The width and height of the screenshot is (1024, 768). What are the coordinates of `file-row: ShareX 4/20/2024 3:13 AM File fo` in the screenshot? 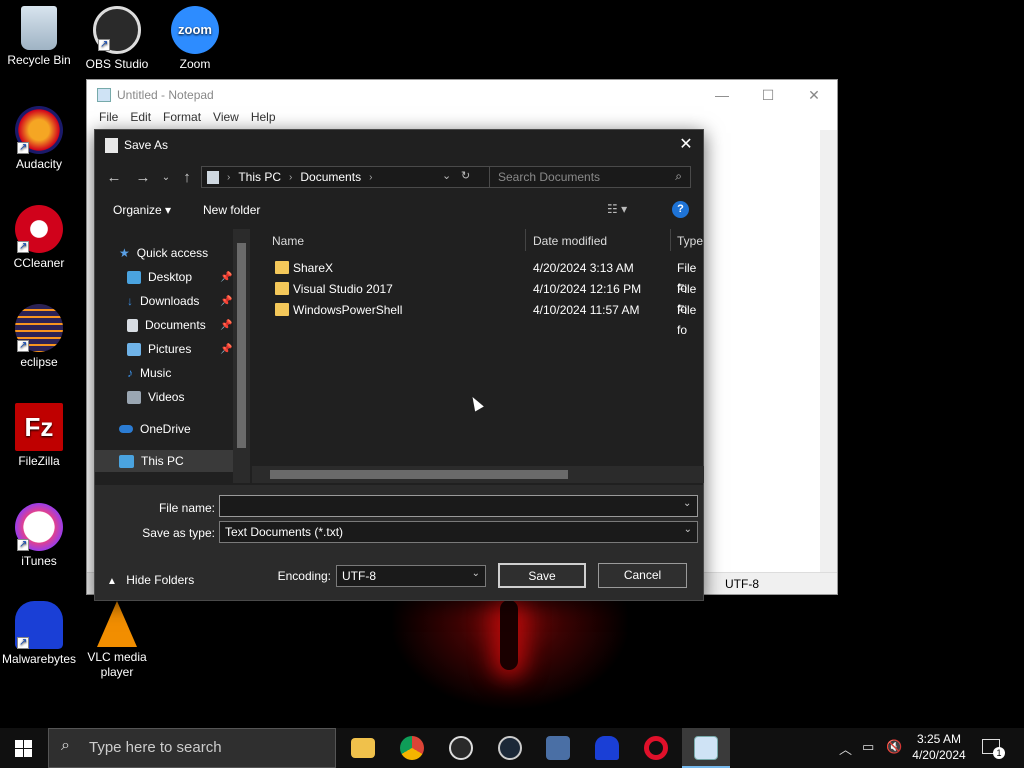 It's located at (488, 276).